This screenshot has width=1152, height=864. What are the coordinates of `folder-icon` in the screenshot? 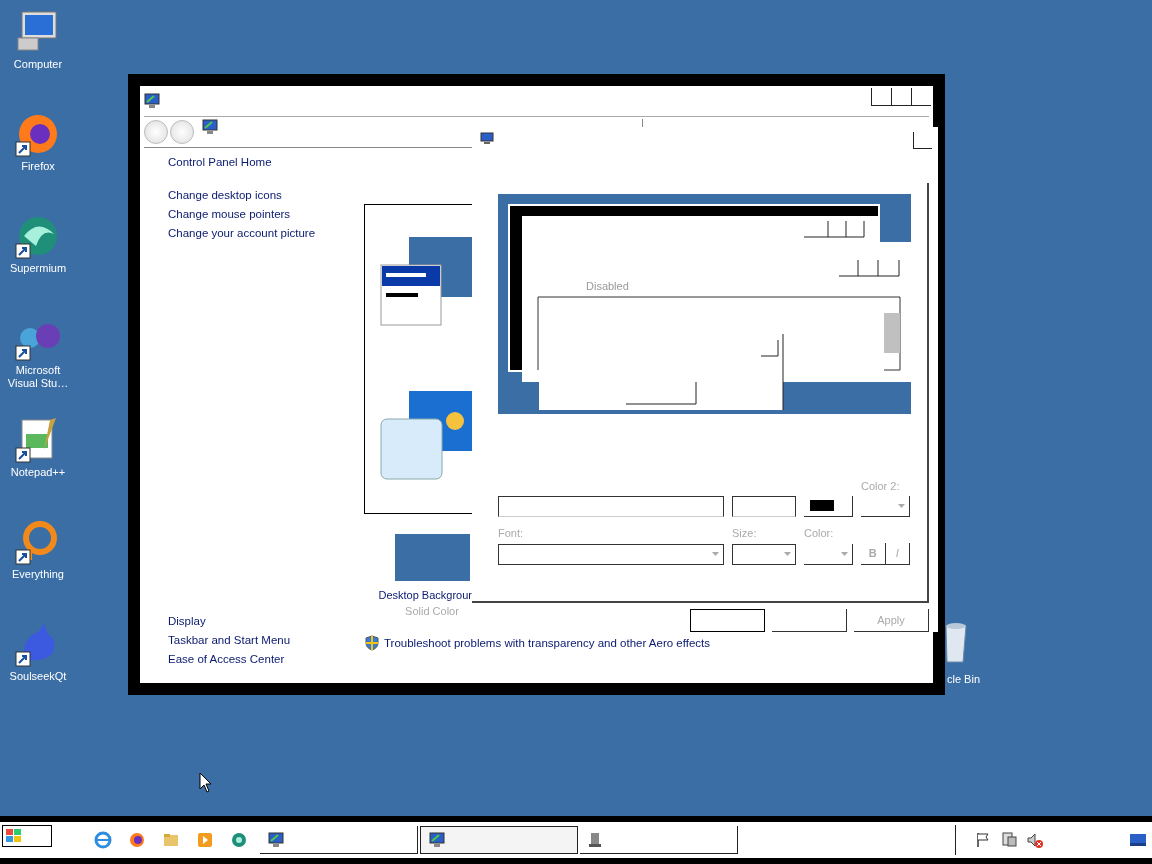 It's located at (171, 840).